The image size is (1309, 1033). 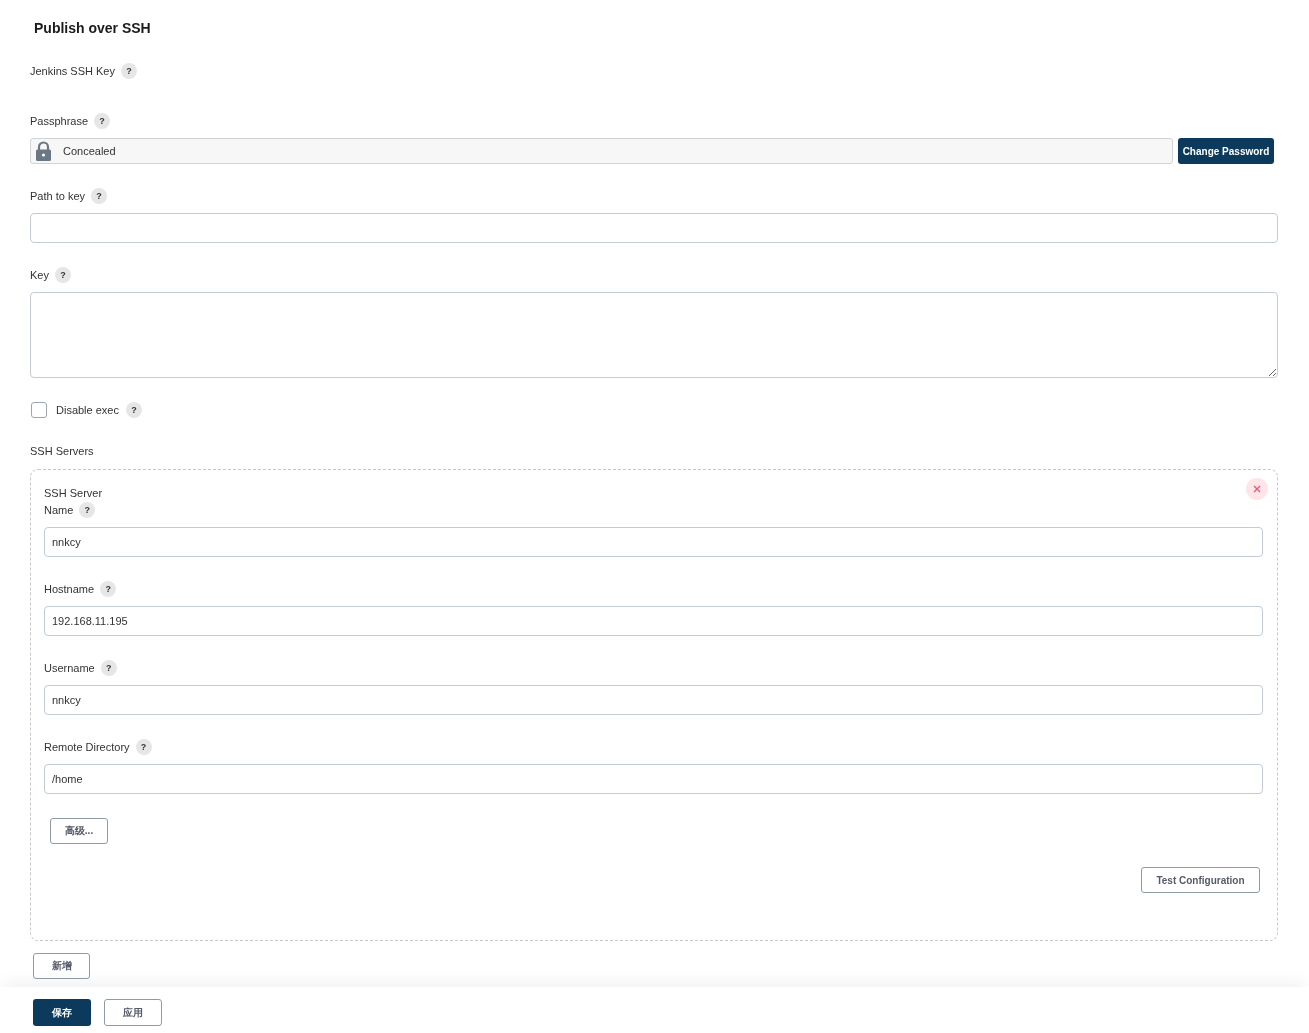 What do you see at coordinates (87, 747) in the screenshot?
I see `field-label: Remote Directory` at bounding box center [87, 747].